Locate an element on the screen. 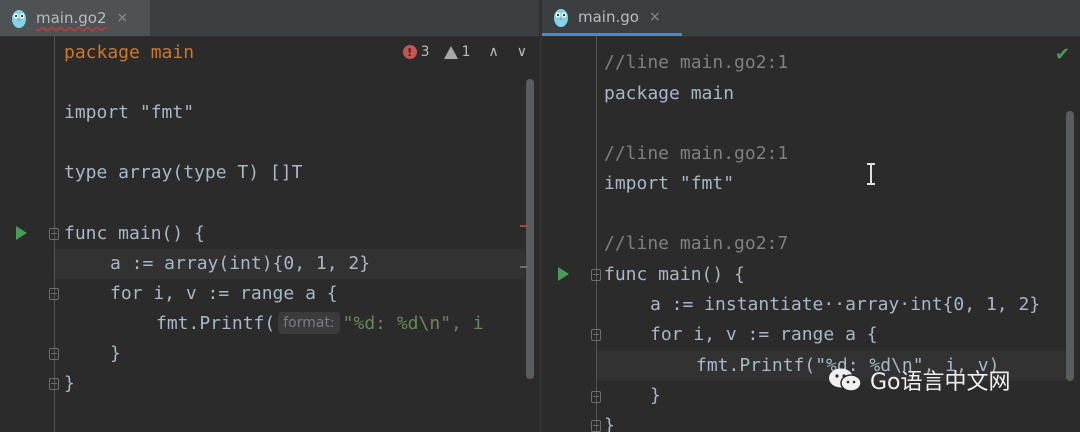 The width and height of the screenshot is (1080, 432). tab-main-go2: main.go2 × is located at coordinates (75, 18).